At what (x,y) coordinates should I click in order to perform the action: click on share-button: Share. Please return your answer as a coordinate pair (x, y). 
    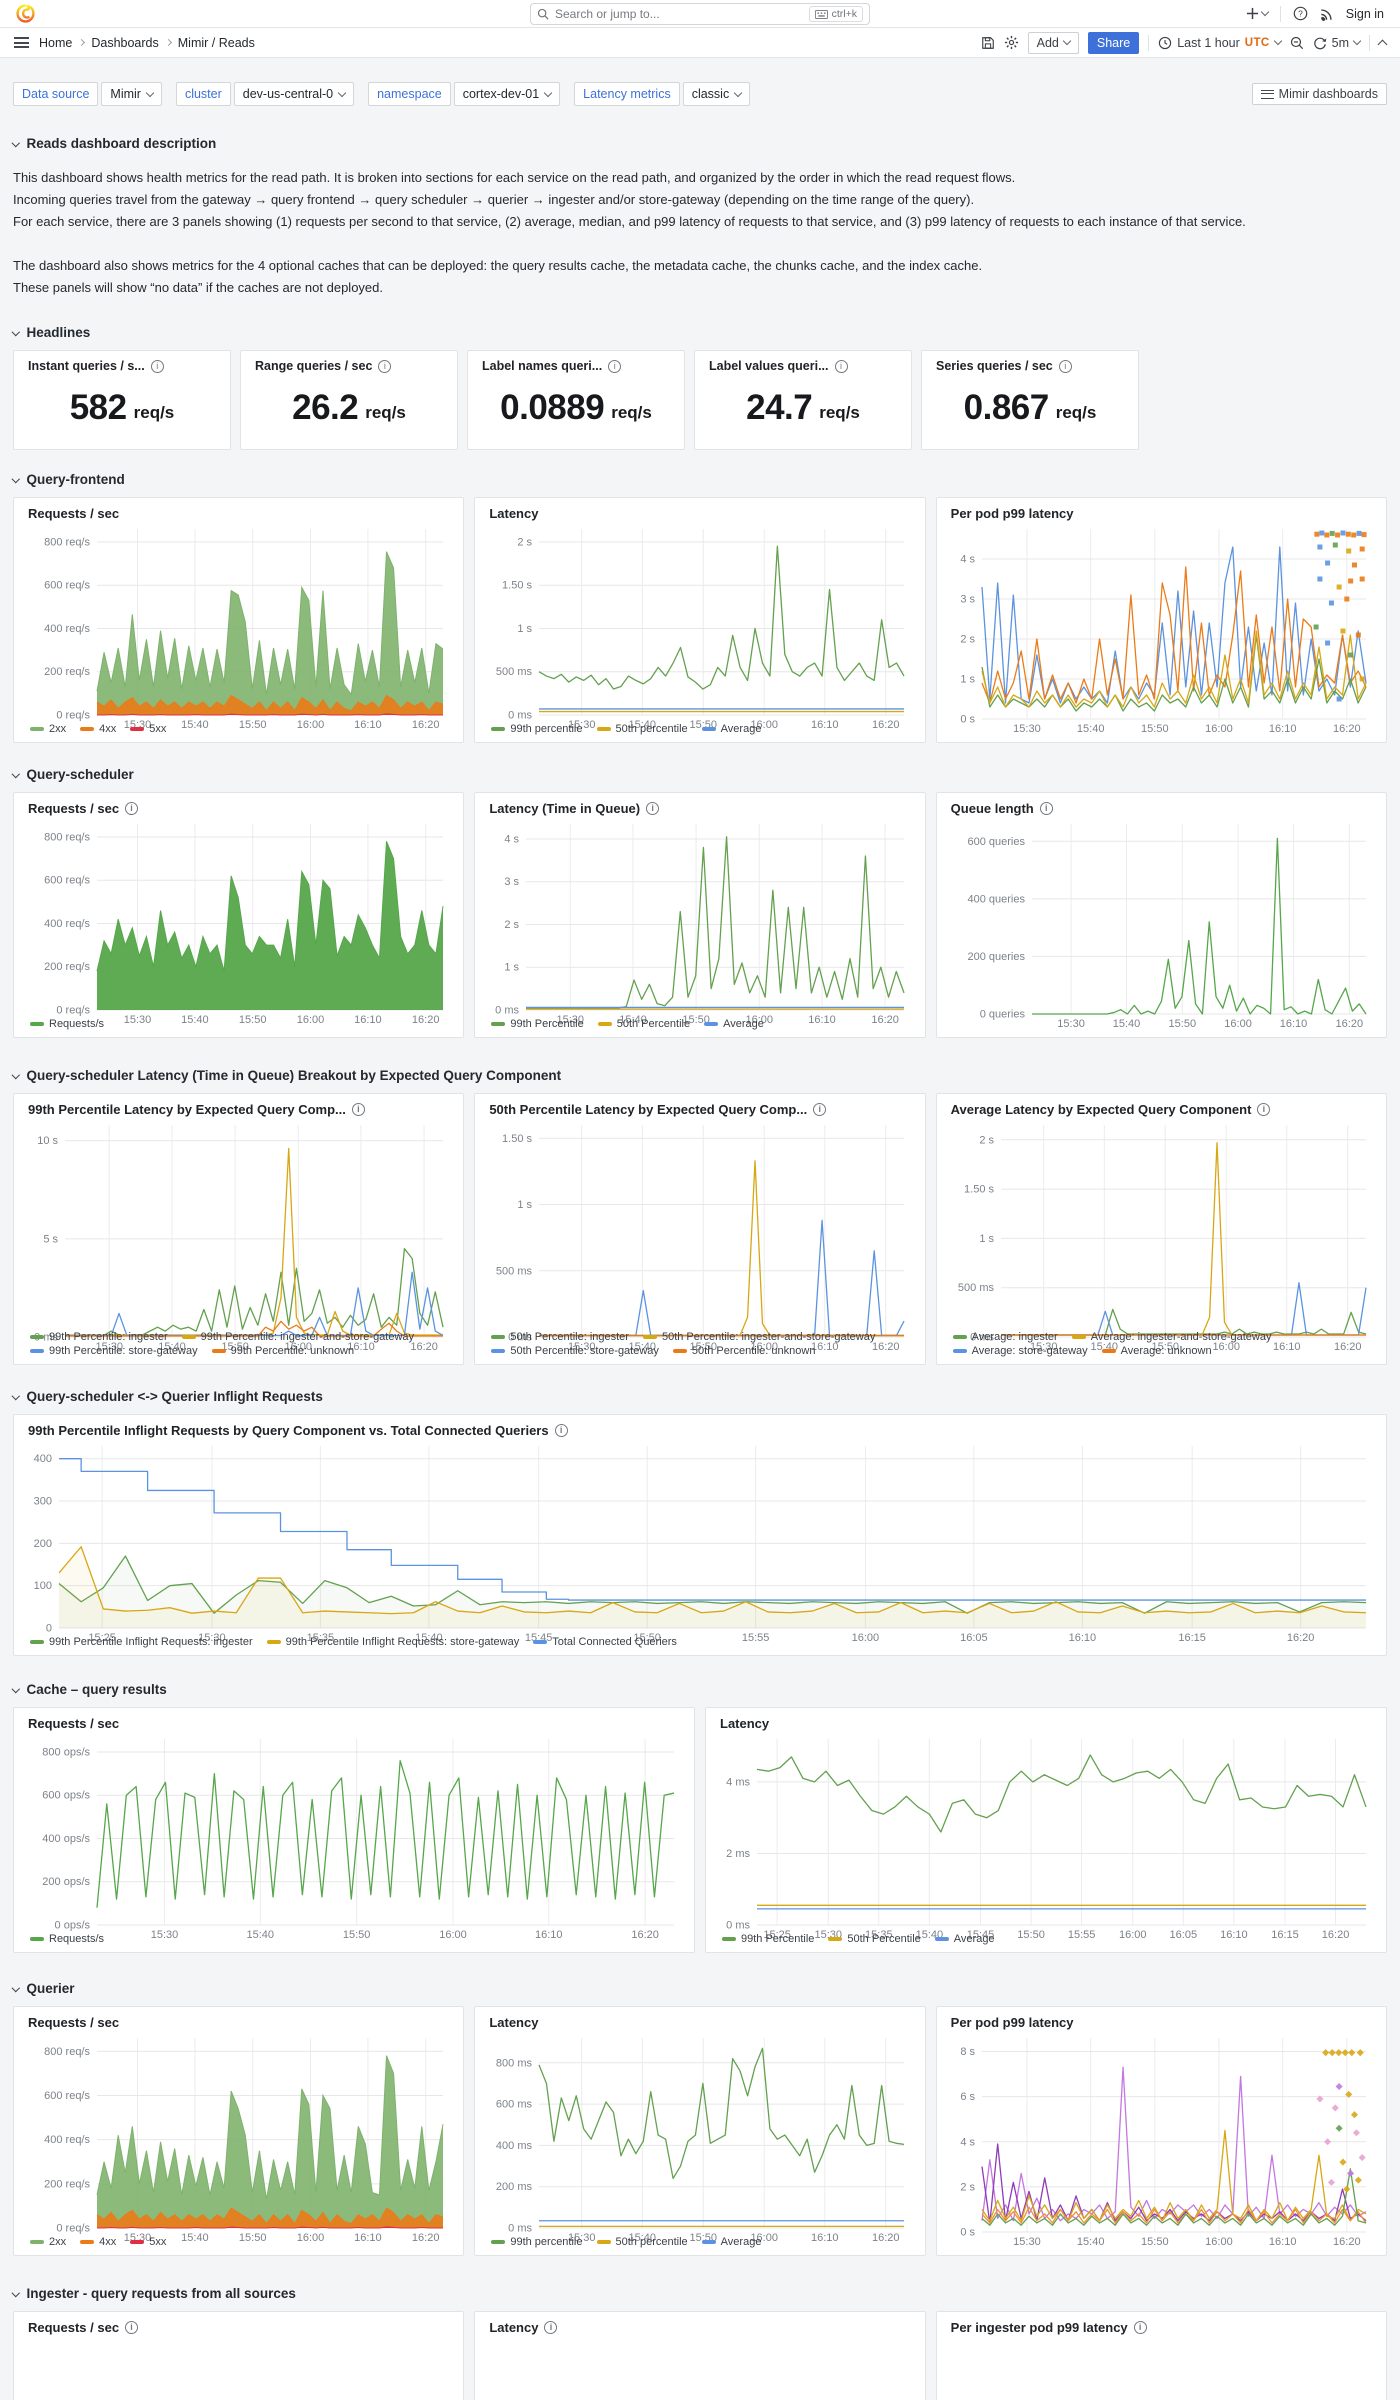
    Looking at the image, I should click on (1113, 42).